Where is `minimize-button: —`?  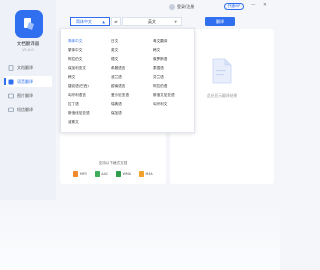
minimize-button: — is located at coordinates (253, 5).